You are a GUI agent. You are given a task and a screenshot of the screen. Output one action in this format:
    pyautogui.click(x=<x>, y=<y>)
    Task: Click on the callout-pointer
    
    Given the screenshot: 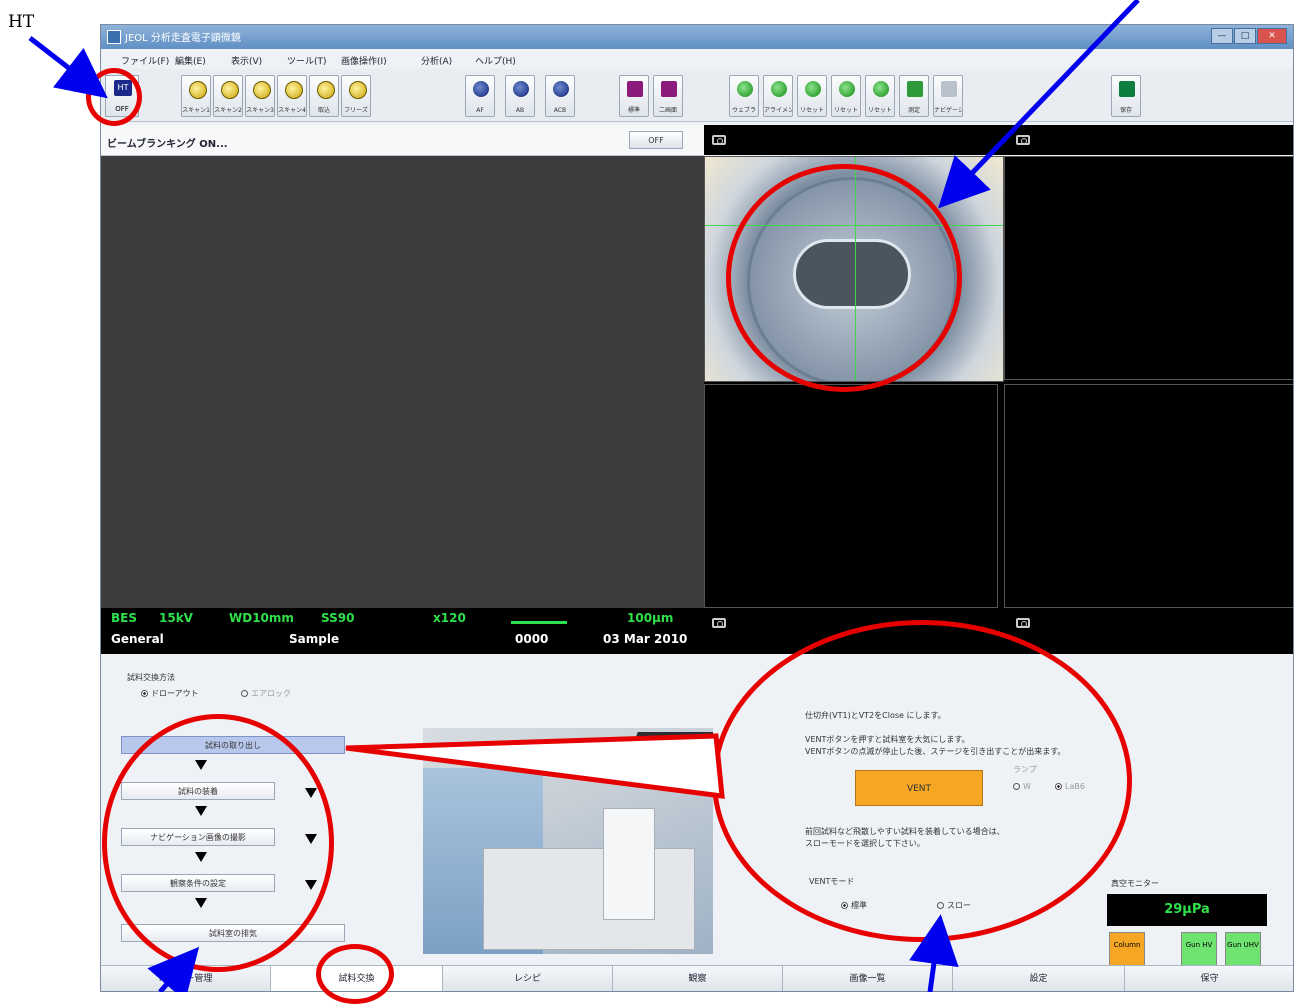 What is the action you would take?
    pyautogui.click(x=535, y=766)
    